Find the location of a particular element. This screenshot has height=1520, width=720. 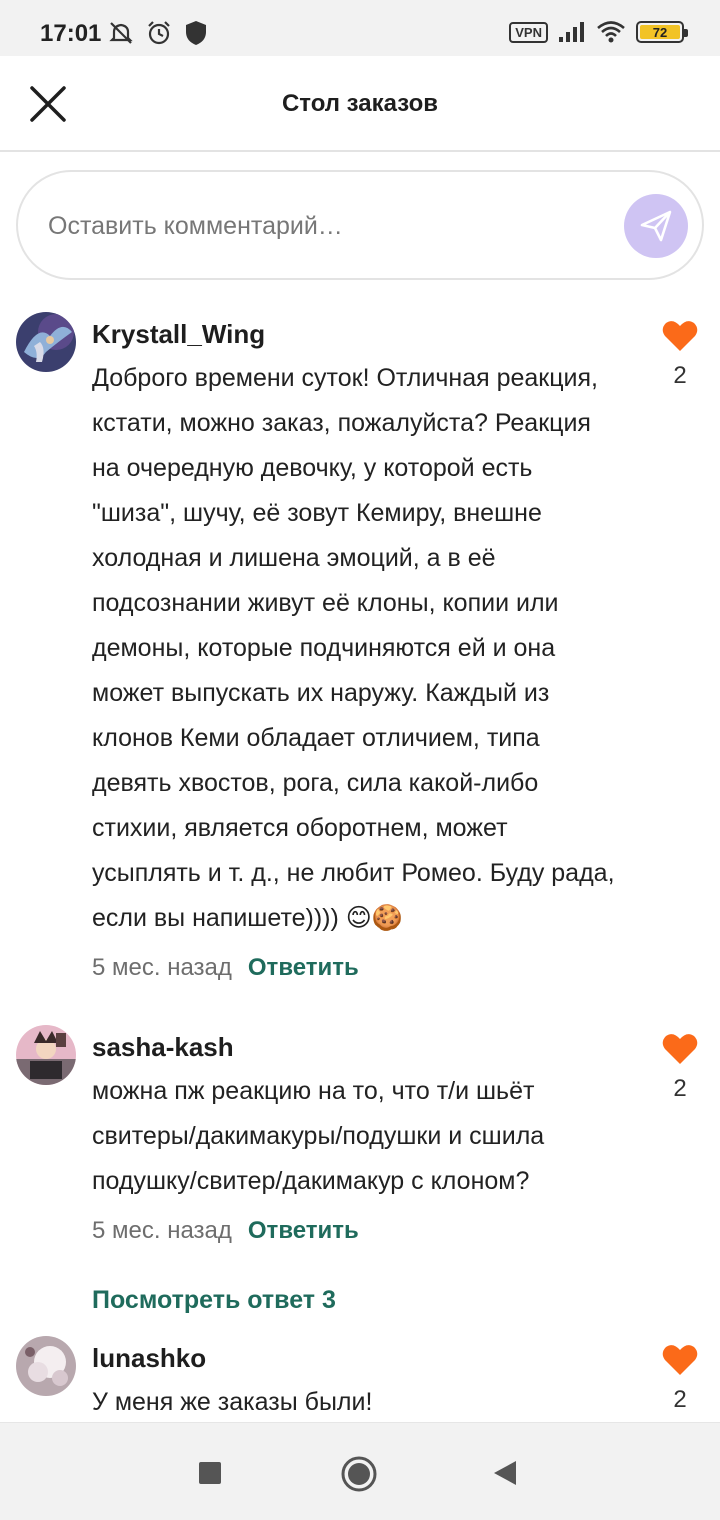

send-button is located at coordinates (656, 226).